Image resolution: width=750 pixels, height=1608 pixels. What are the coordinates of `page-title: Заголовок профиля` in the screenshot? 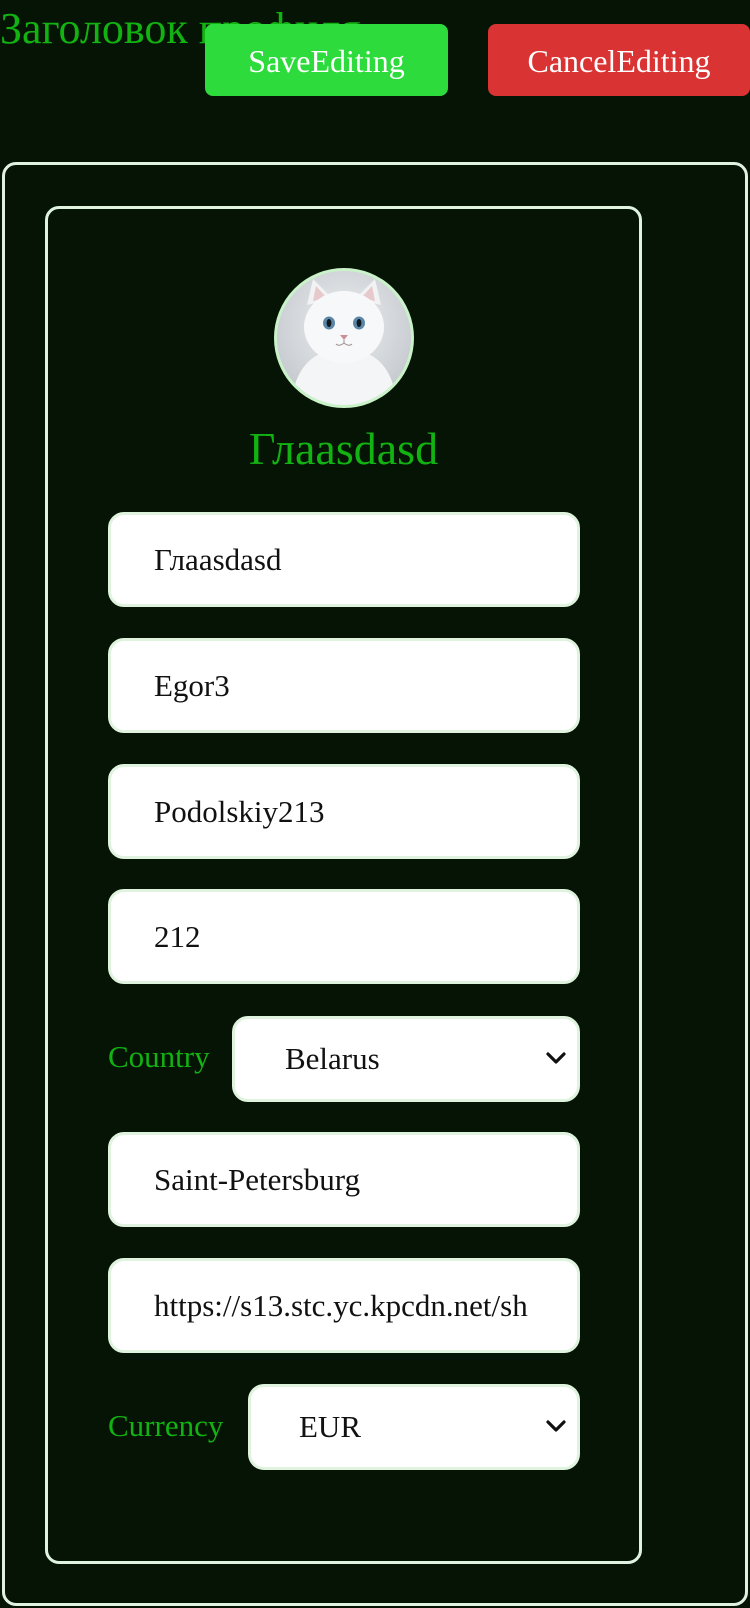 It's located at (180, 28).